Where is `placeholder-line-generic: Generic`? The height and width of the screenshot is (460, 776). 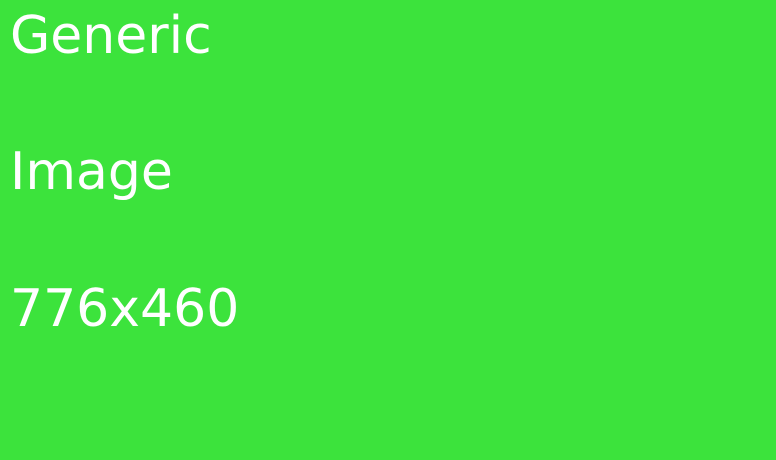 placeholder-line-generic: Generic is located at coordinates (111, 36).